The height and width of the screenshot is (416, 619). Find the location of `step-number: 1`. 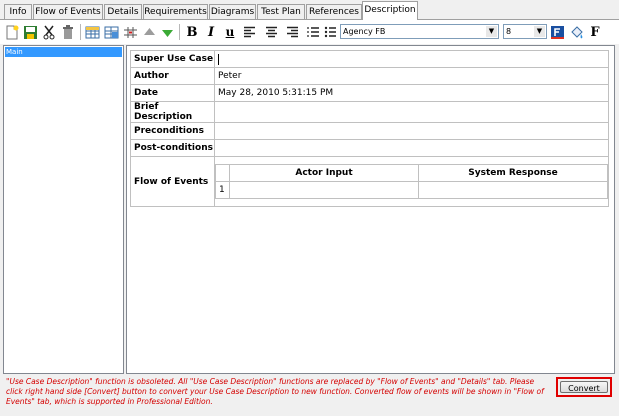

step-number: 1 is located at coordinates (222, 190).